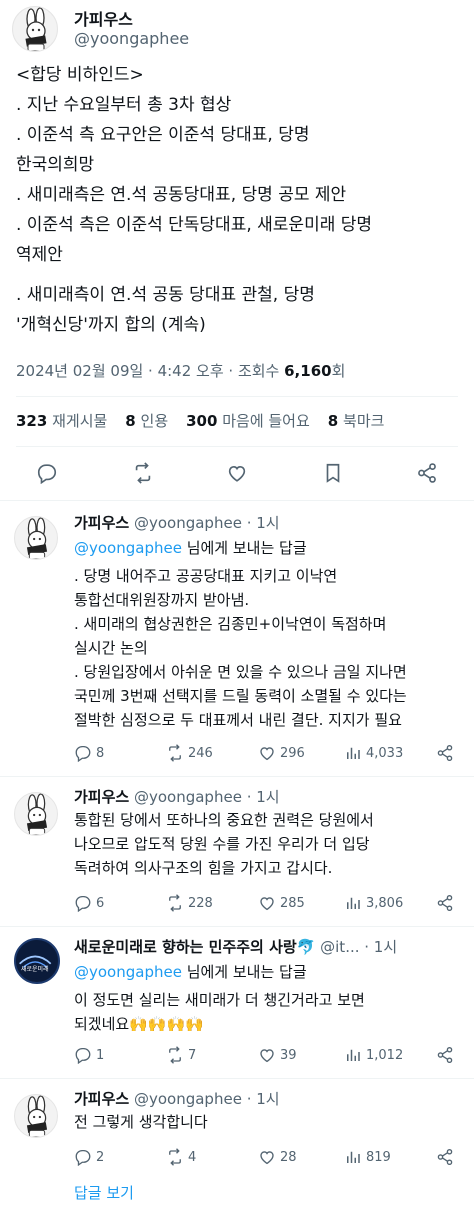  I want to click on avatar-logo-text: 새로운미래, so click(35, 969).